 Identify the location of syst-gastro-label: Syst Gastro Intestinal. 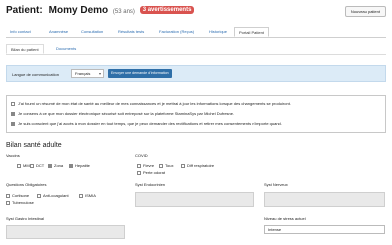
(25, 218).